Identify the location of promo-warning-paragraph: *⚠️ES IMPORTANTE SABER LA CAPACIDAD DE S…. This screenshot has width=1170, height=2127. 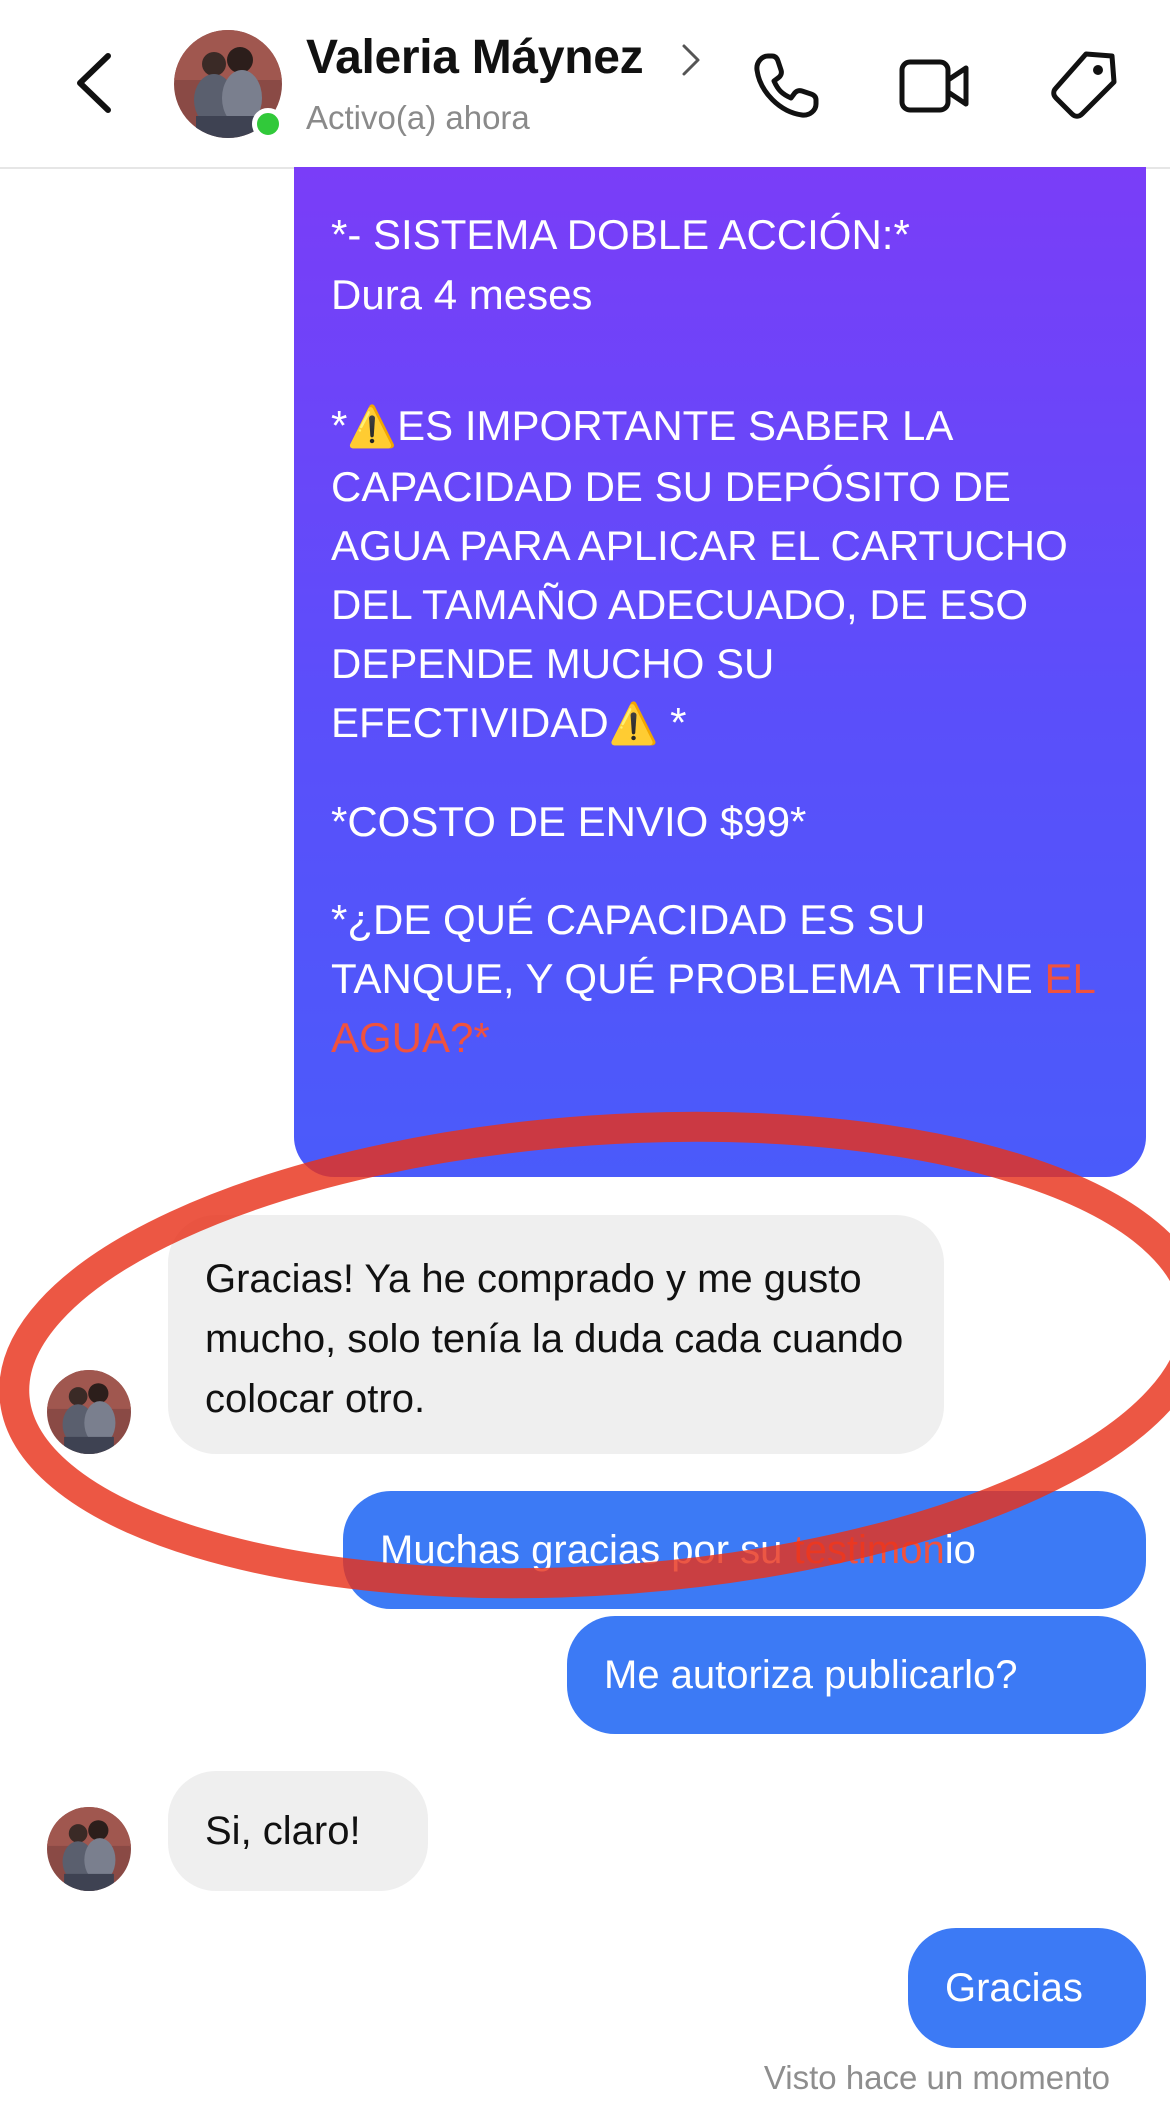
(699, 574).